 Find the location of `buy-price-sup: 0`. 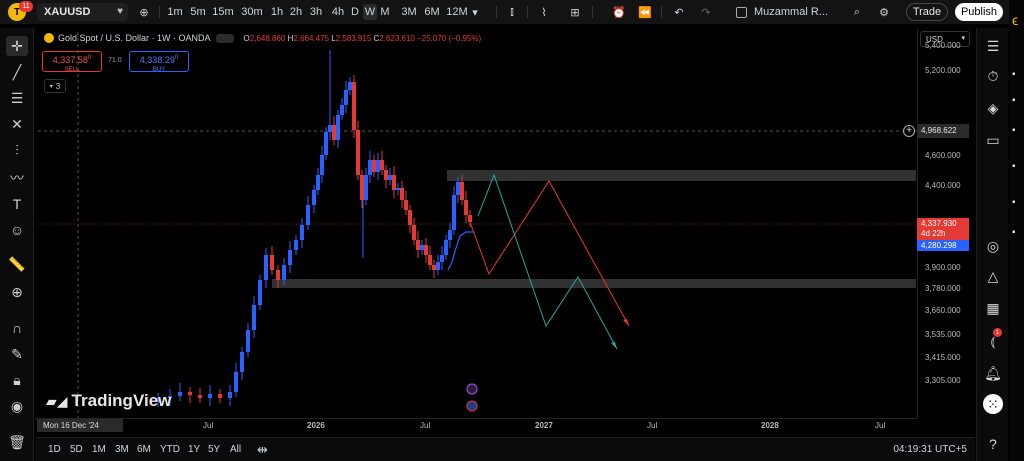

buy-price-sup: 0 is located at coordinates (176, 58).